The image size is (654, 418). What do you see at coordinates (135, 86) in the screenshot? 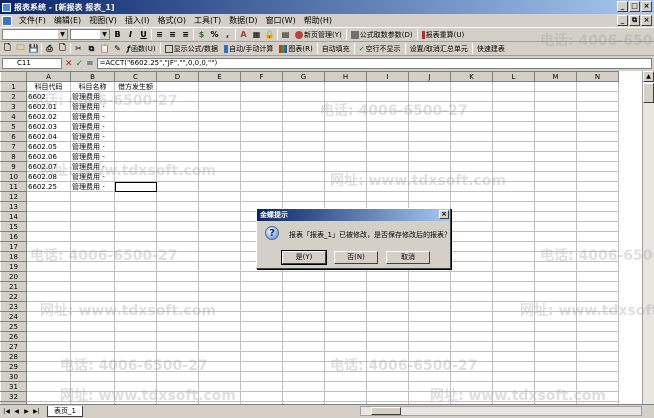
I see `cell: 借方发生额` at bounding box center [135, 86].